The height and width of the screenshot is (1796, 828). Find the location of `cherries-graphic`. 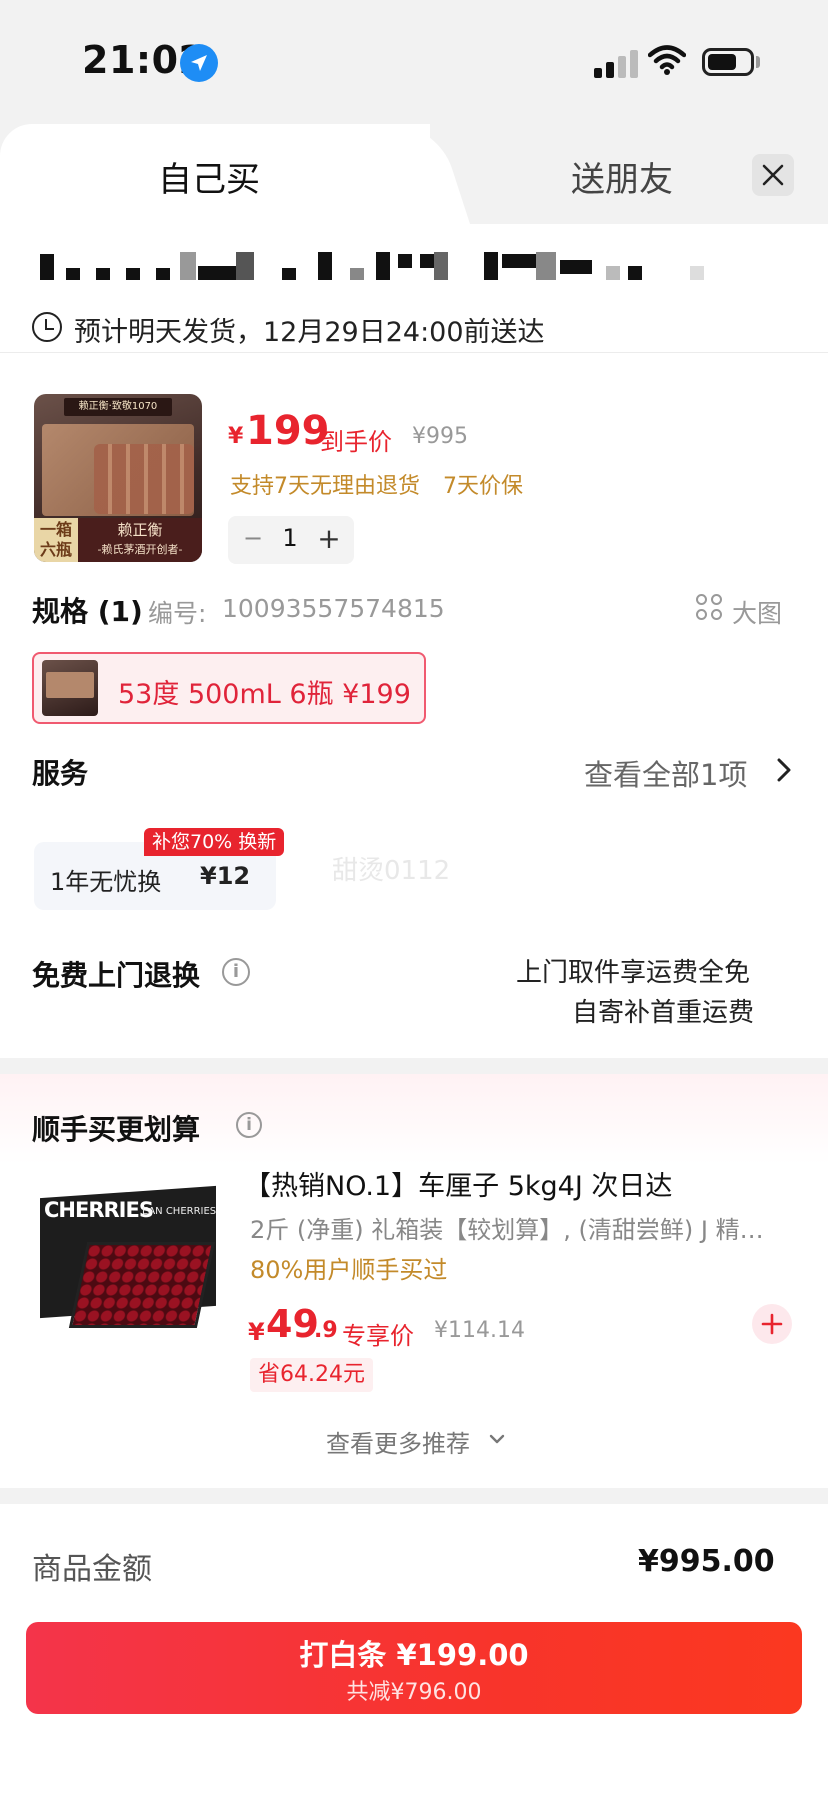

cherries-graphic is located at coordinates (142, 1285).